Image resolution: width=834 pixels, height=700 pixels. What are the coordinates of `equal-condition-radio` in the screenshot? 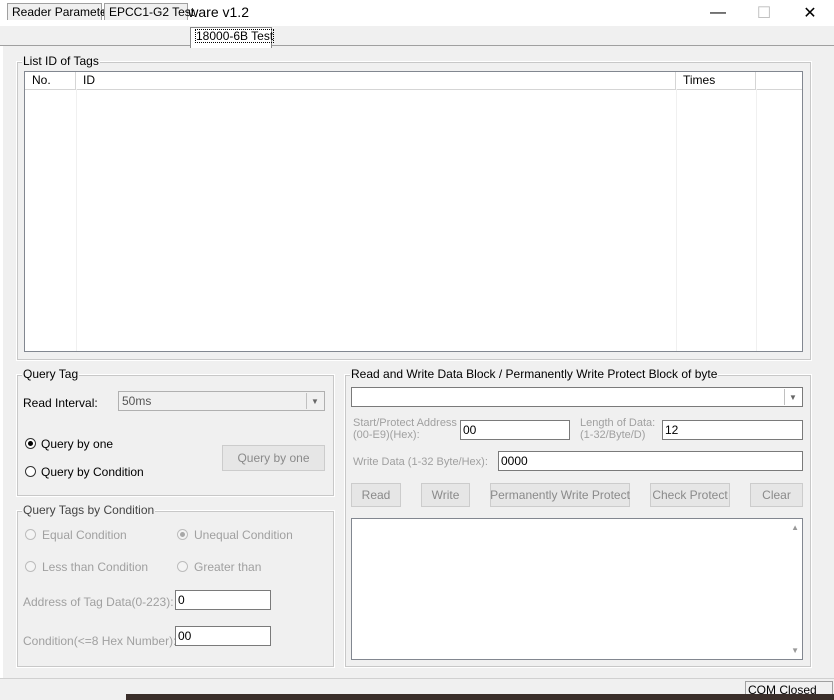 It's located at (30, 534).